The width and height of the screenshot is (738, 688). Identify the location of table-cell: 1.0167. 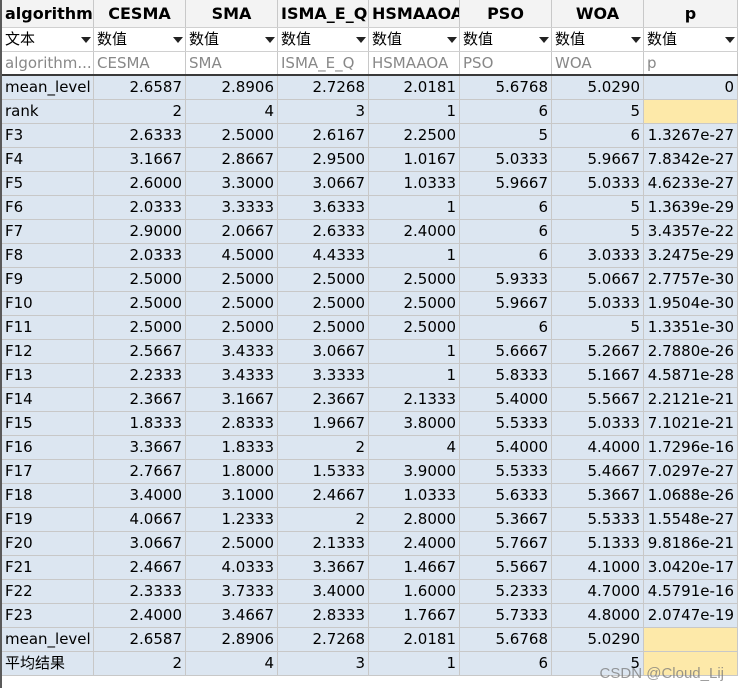
(414, 159).